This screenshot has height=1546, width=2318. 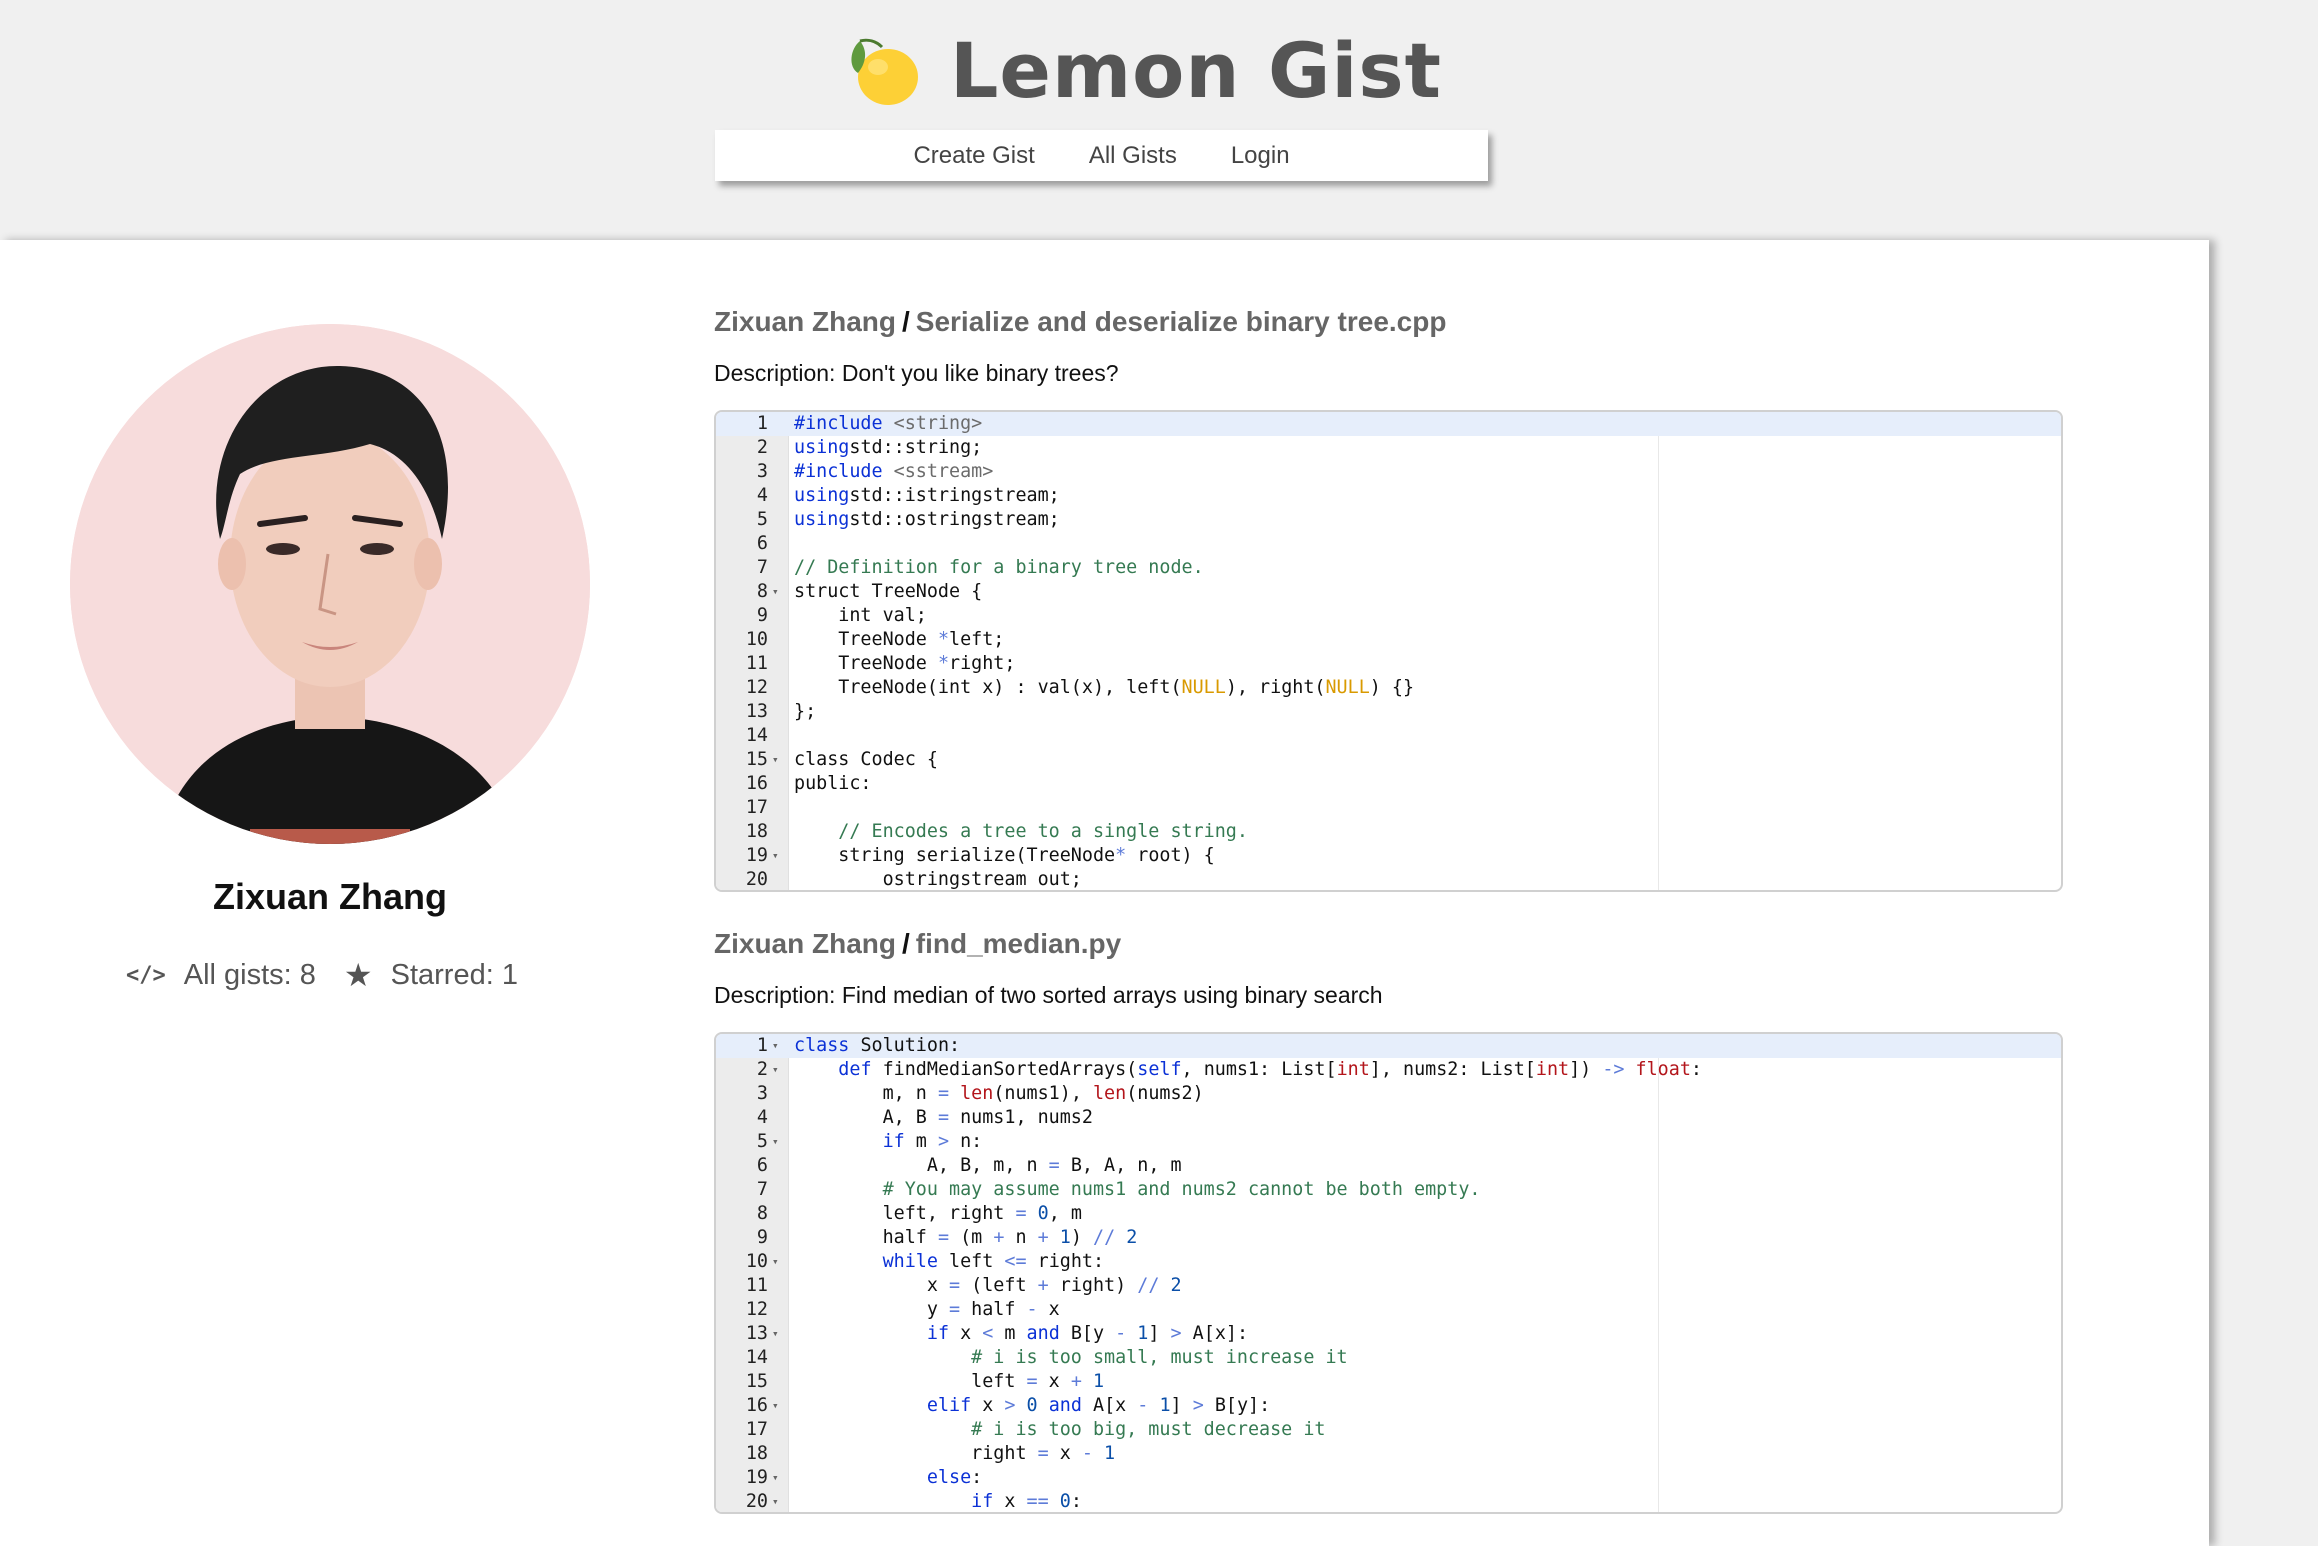 What do you see at coordinates (762, 1213) in the screenshot?
I see `line-number: 8` at bounding box center [762, 1213].